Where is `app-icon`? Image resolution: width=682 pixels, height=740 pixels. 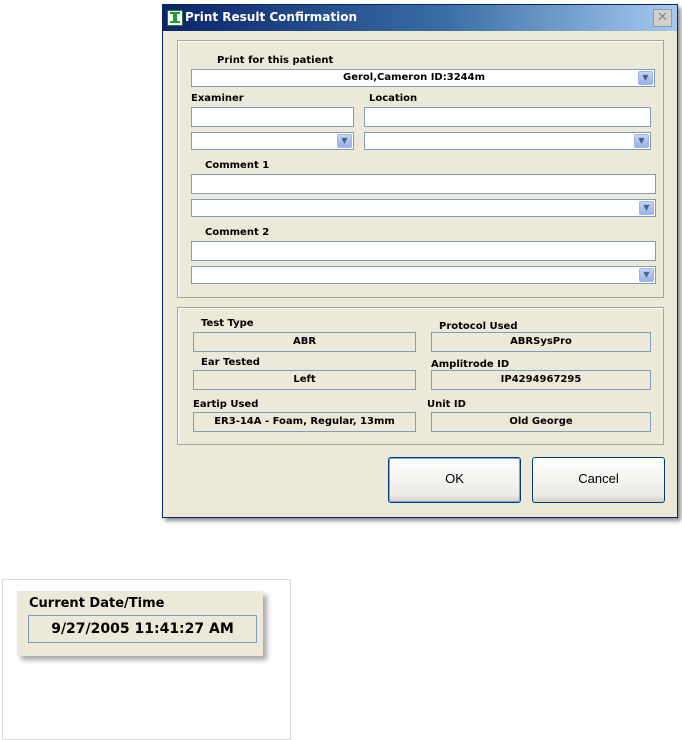
app-icon is located at coordinates (175, 18).